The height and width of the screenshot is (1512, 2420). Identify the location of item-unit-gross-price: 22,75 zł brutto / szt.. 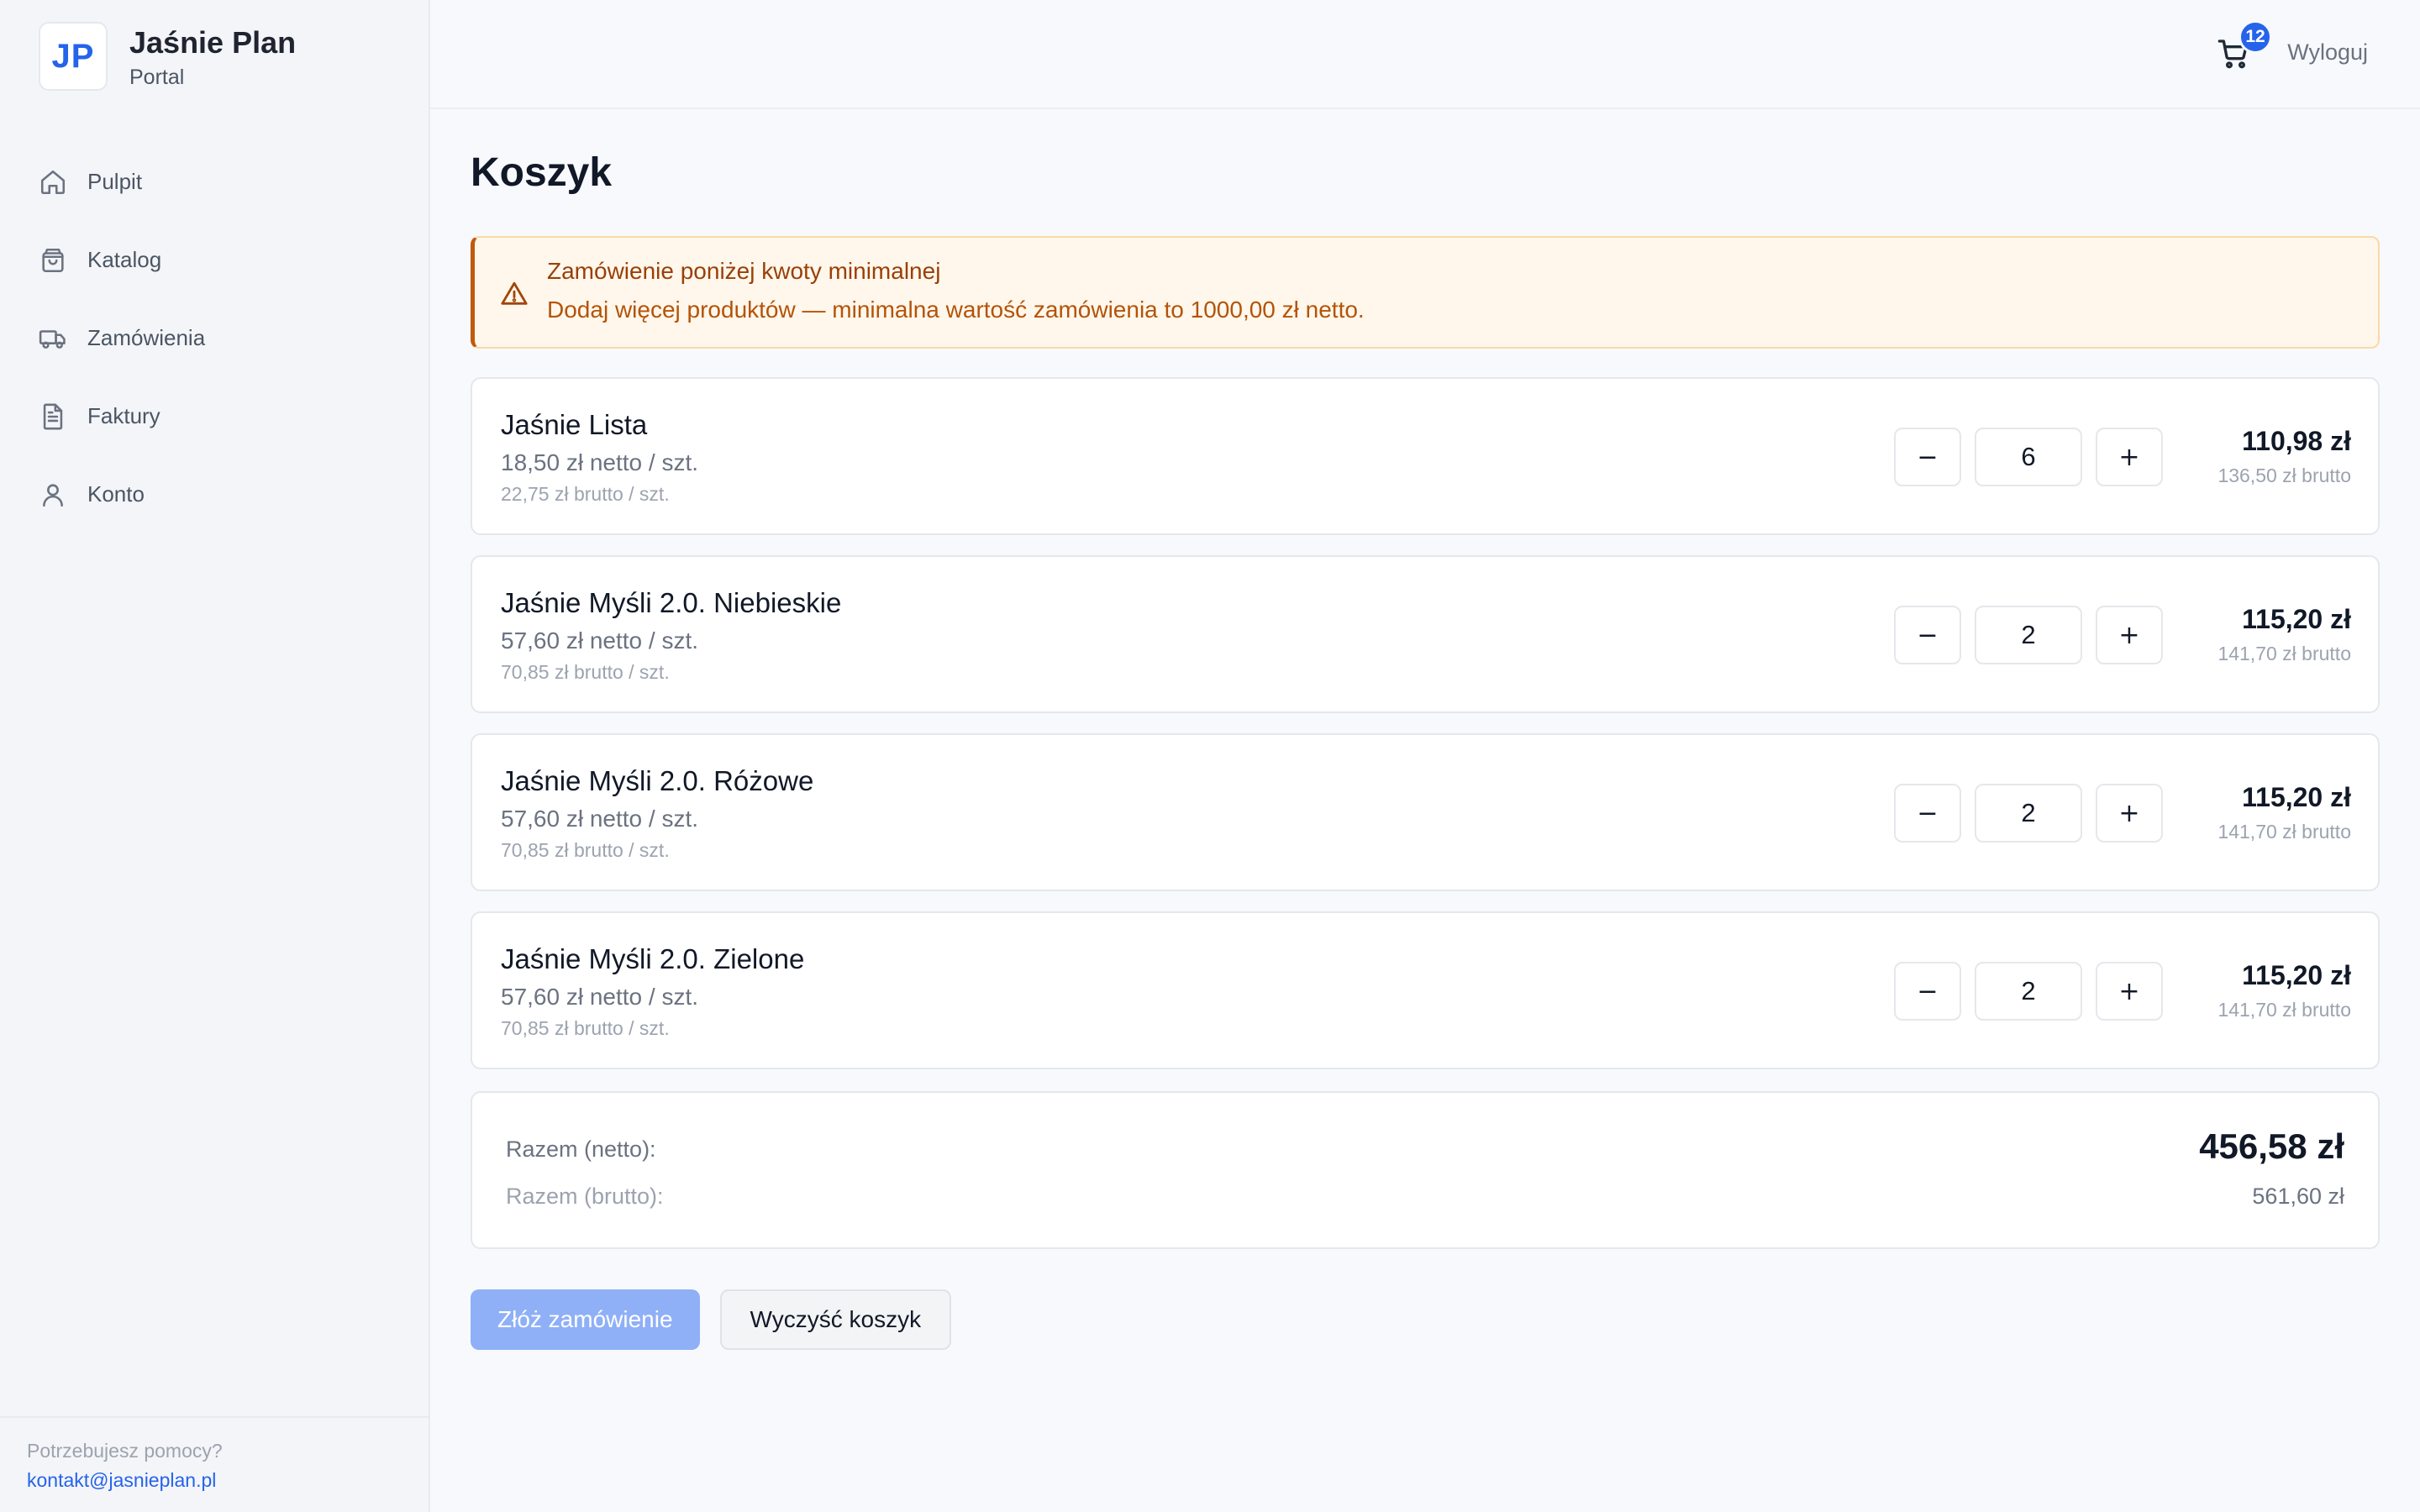
(585, 494).